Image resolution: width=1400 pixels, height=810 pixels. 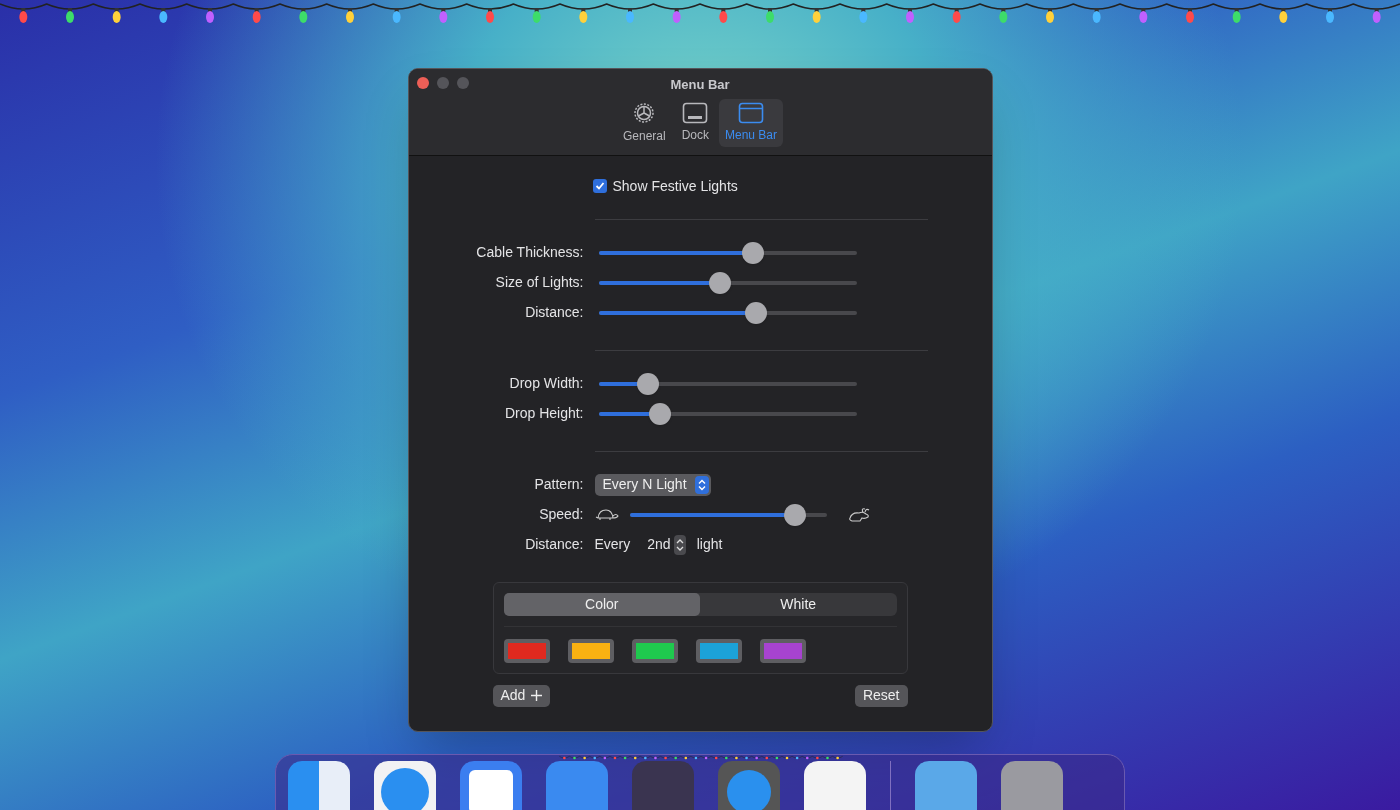 What do you see at coordinates (422, 83) in the screenshot?
I see `close-button` at bounding box center [422, 83].